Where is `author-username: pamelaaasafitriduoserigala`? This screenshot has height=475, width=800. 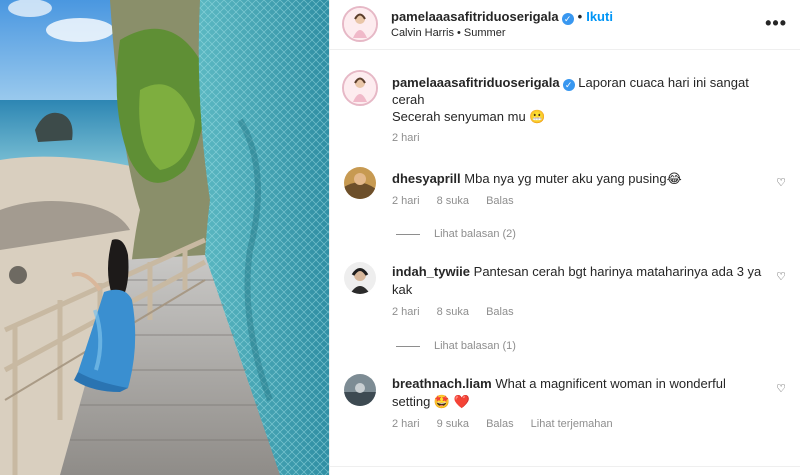
author-username: pamelaaasafitriduoserigala is located at coordinates (475, 16).